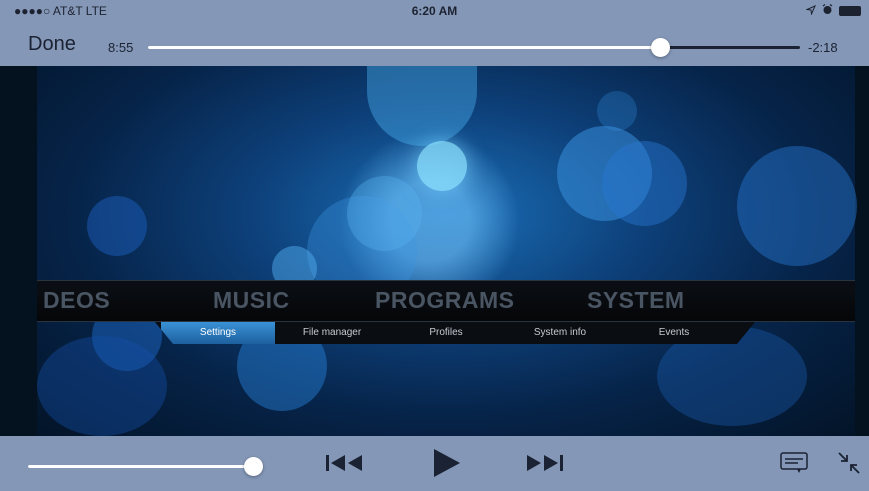 The height and width of the screenshot is (491, 869). I want to click on kodi-submenu-settings: Settings, so click(218, 333).